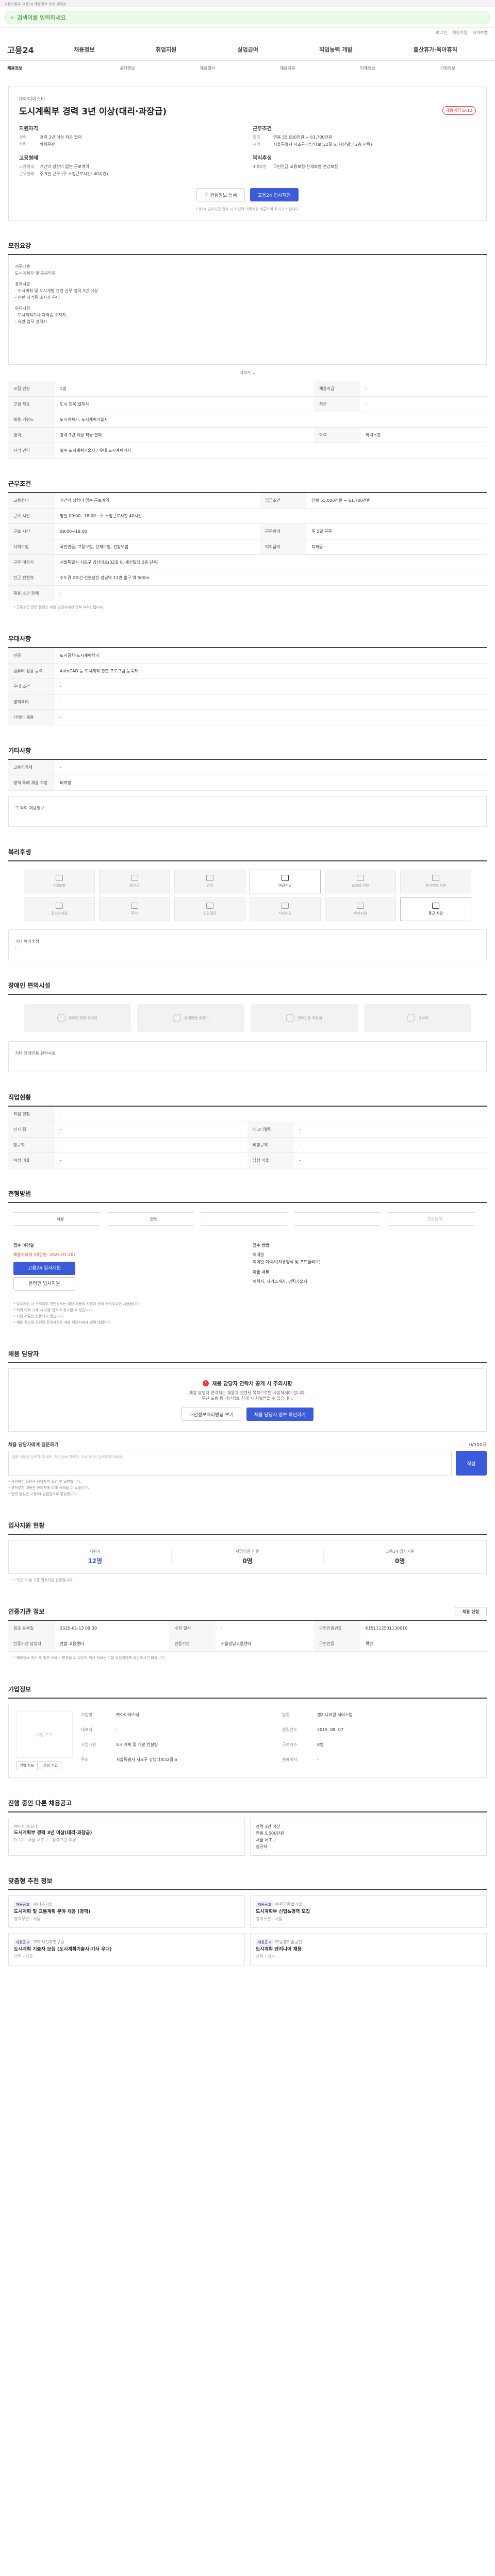  I want to click on gnb-item-leave: 출산휴가·육아휴직, so click(435, 49).